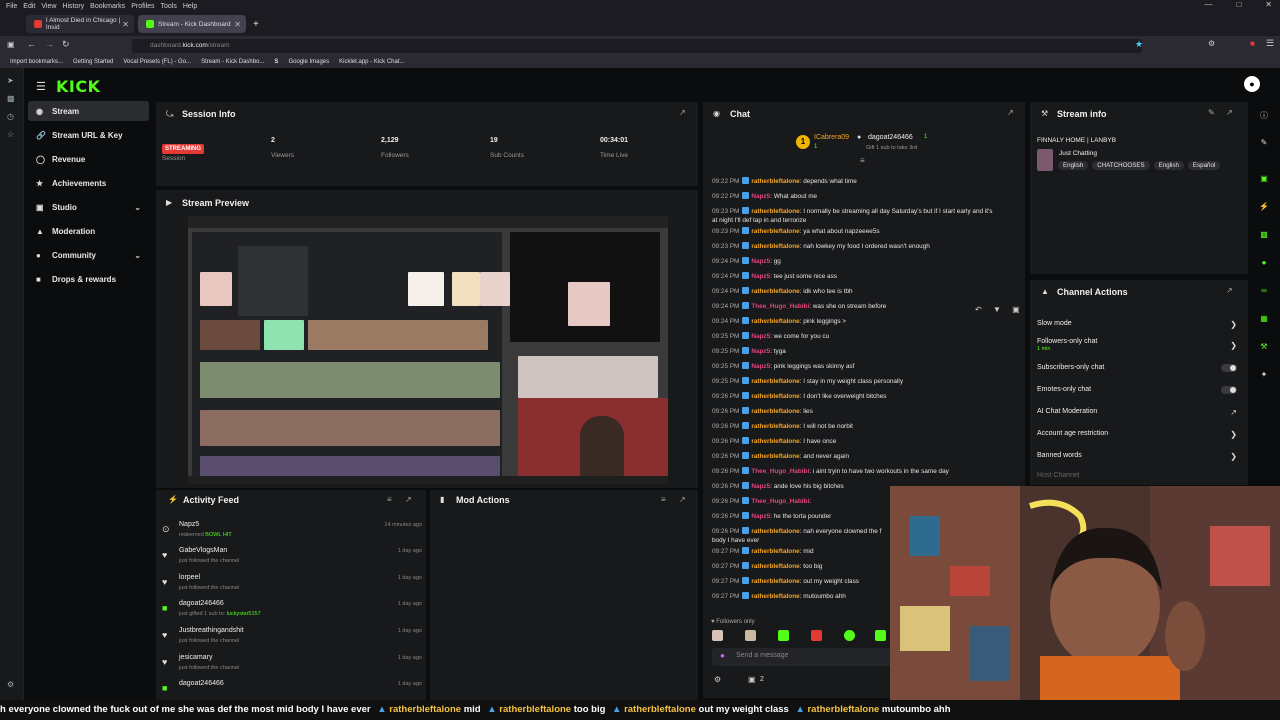 The height and width of the screenshot is (720, 1280). What do you see at coordinates (66, 44) in the screenshot?
I see `reload-icon: ↻` at bounding box center [66, 44].